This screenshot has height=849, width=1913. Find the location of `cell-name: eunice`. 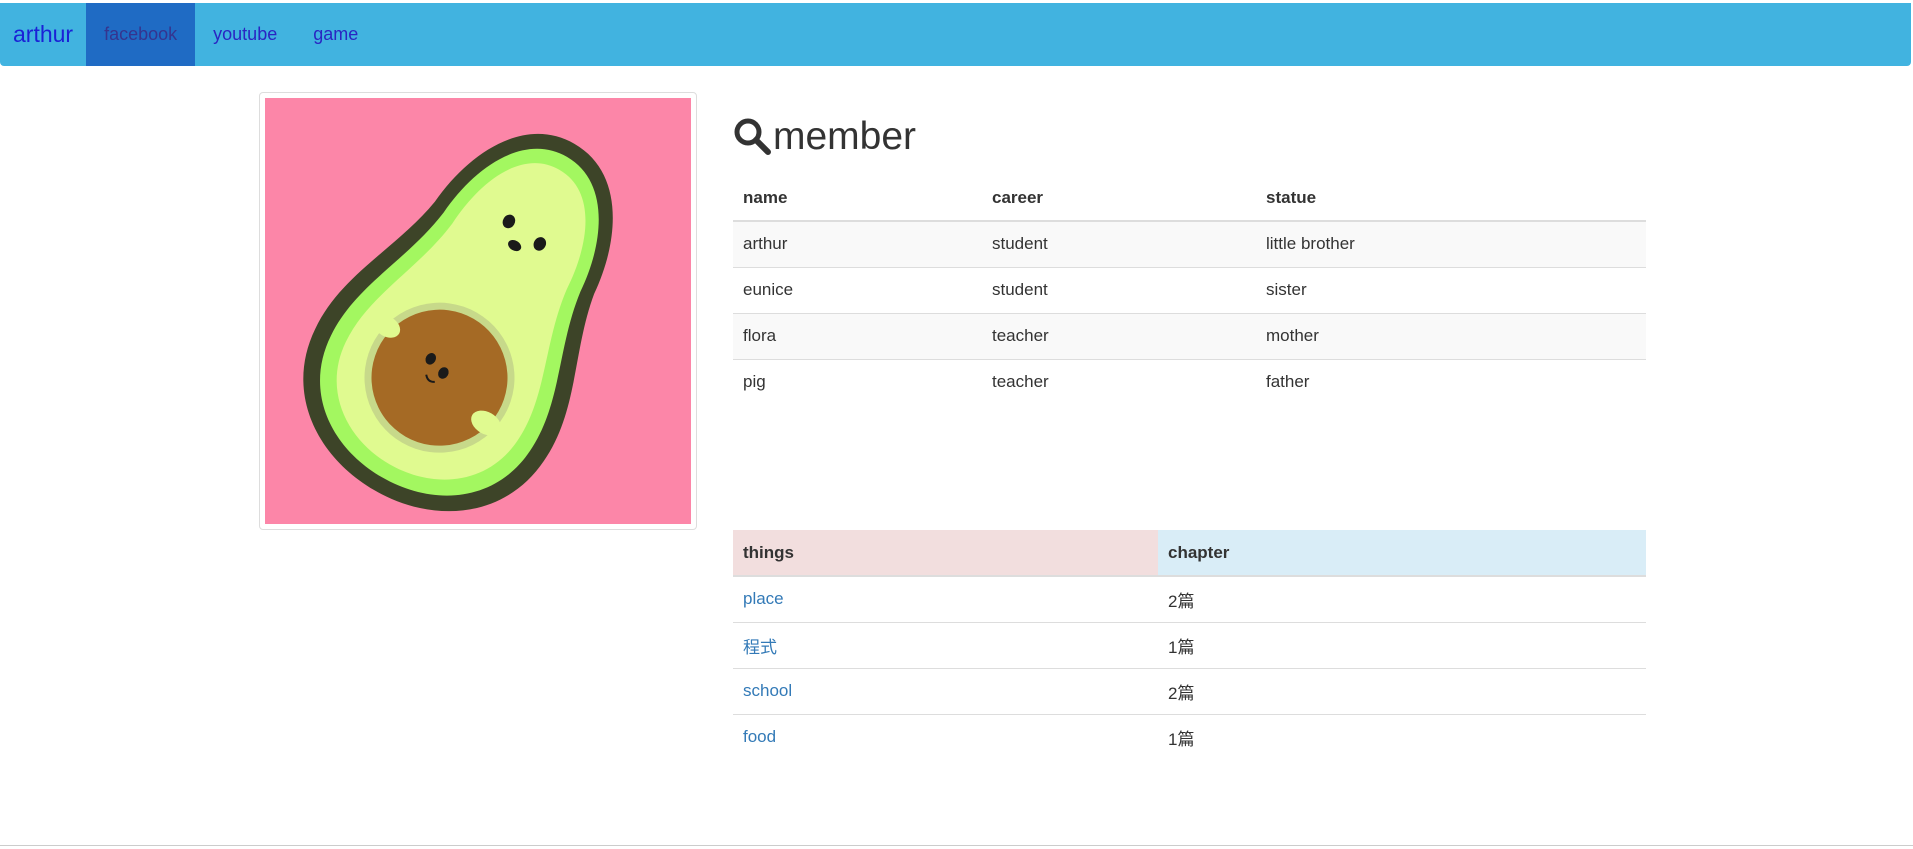

cell-name: eunice is located at coordinates (857, 289).